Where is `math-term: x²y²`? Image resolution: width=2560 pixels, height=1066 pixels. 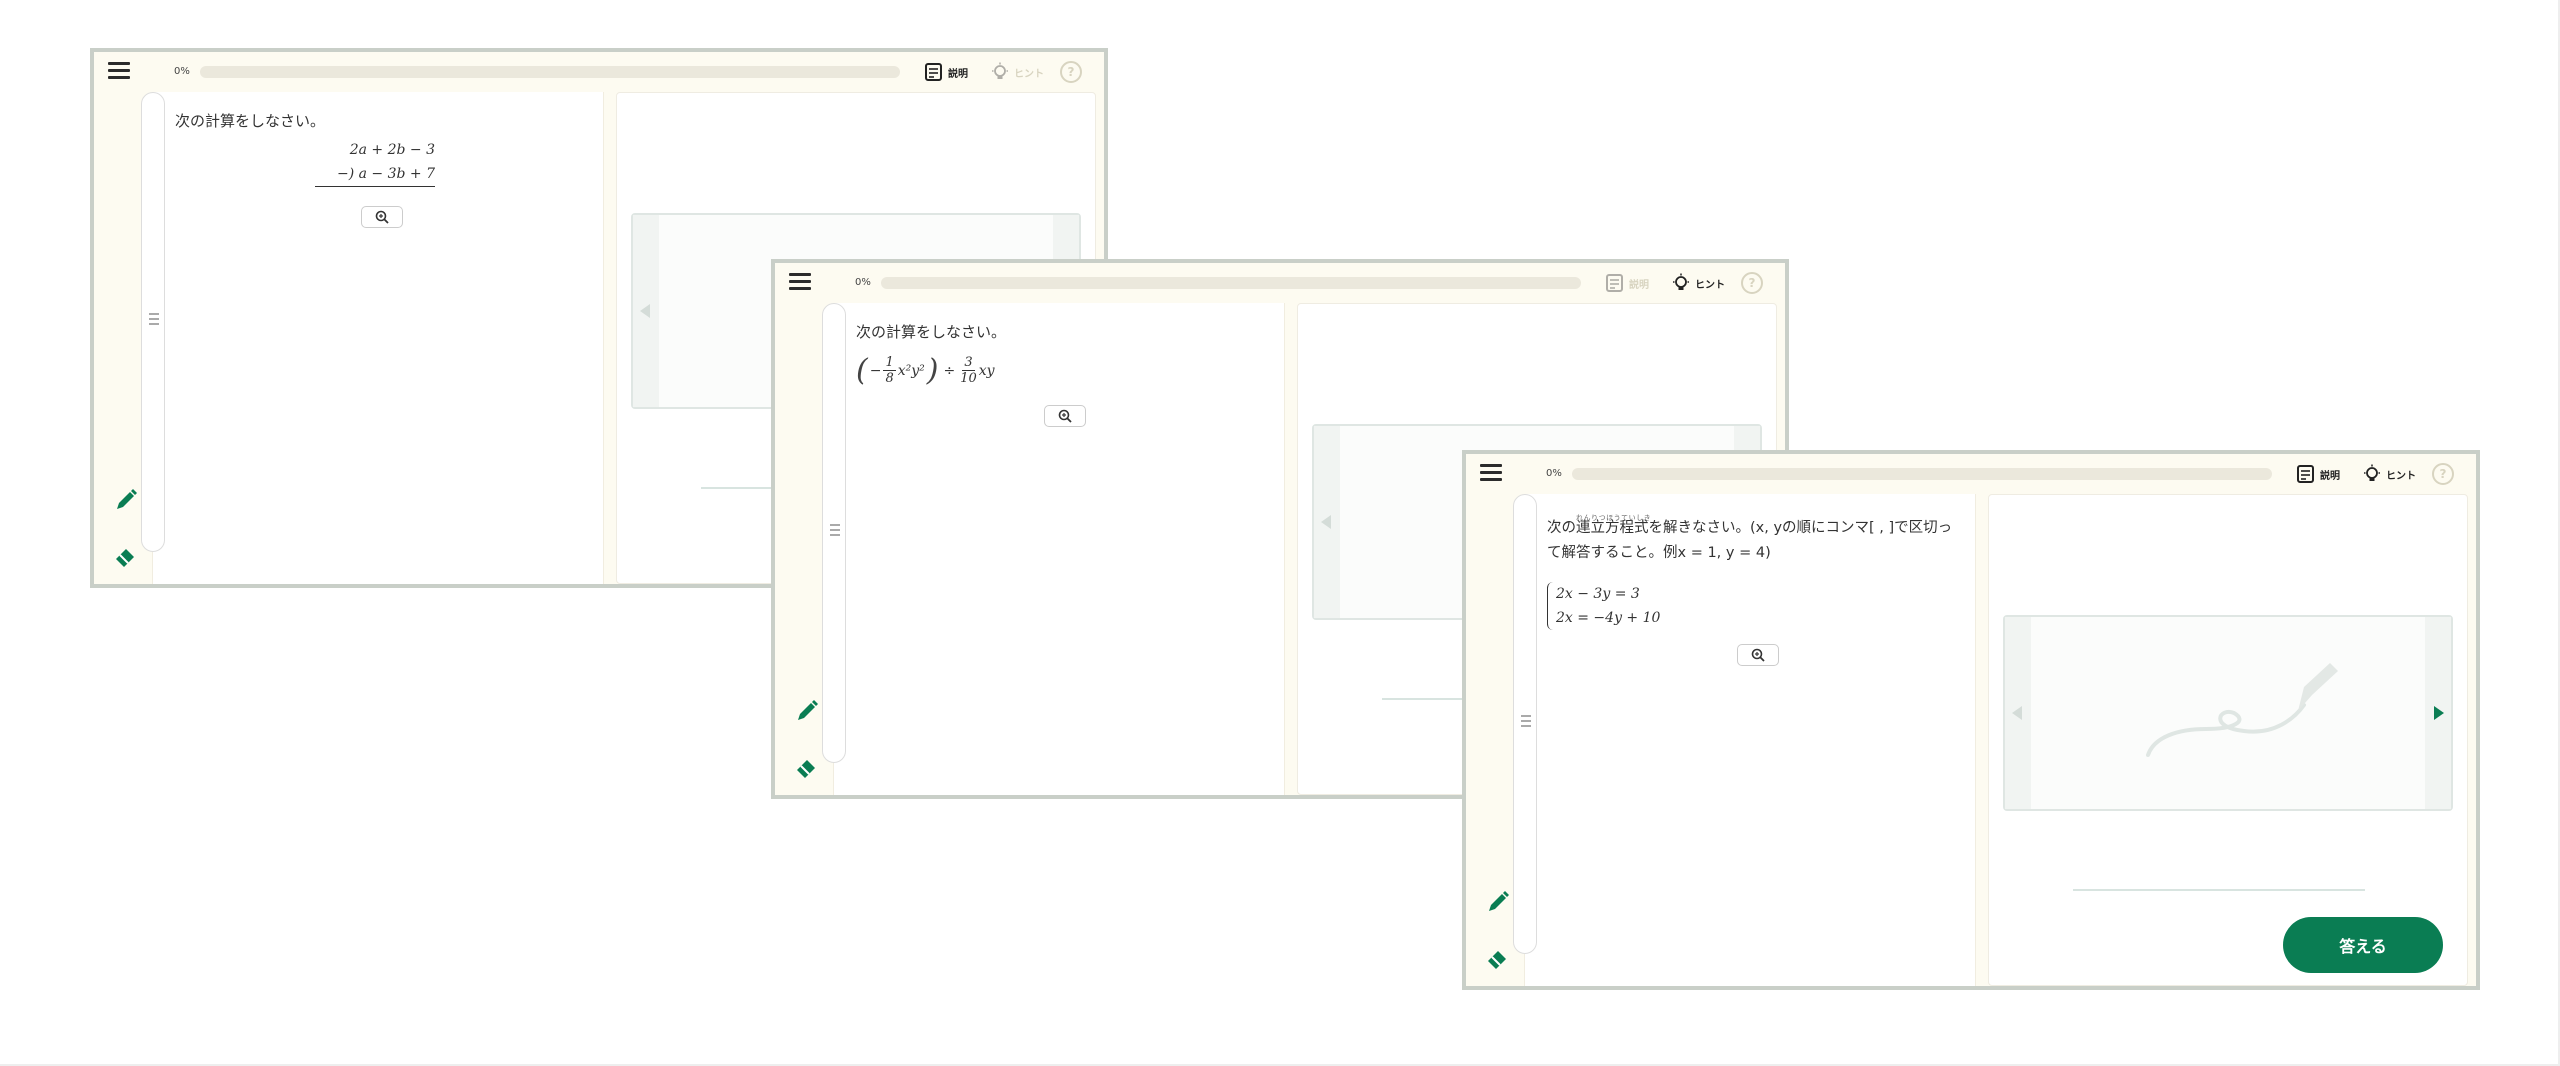
math-term: x²y² is located at coordinates (911, 370).